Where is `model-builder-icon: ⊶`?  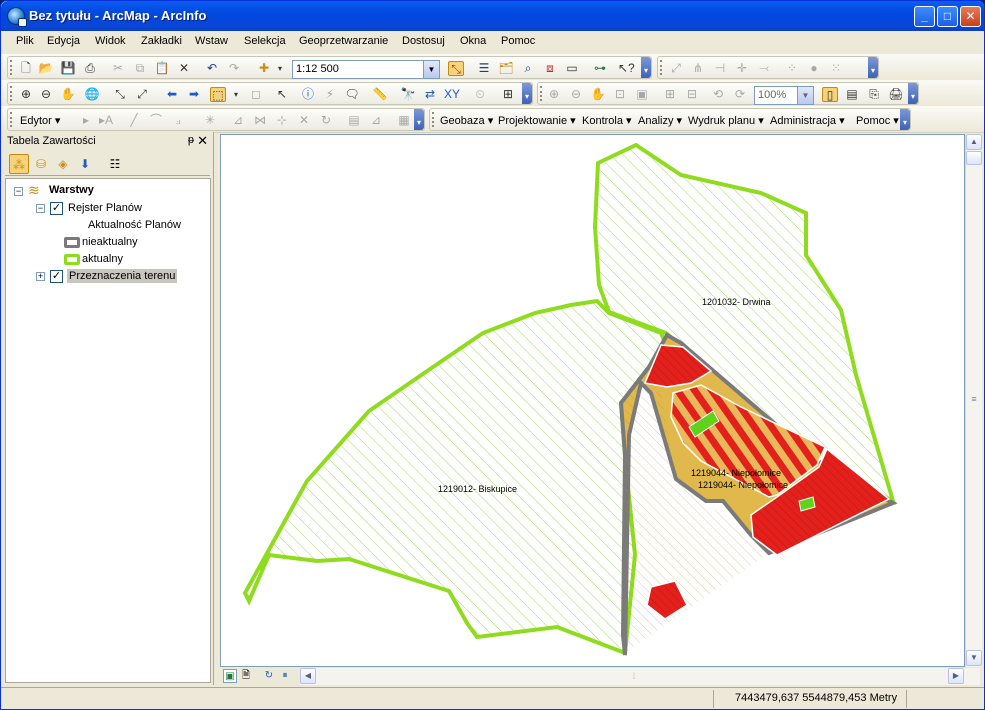 model-builder-icon: ⊶ is located at coordinates (600, 68).